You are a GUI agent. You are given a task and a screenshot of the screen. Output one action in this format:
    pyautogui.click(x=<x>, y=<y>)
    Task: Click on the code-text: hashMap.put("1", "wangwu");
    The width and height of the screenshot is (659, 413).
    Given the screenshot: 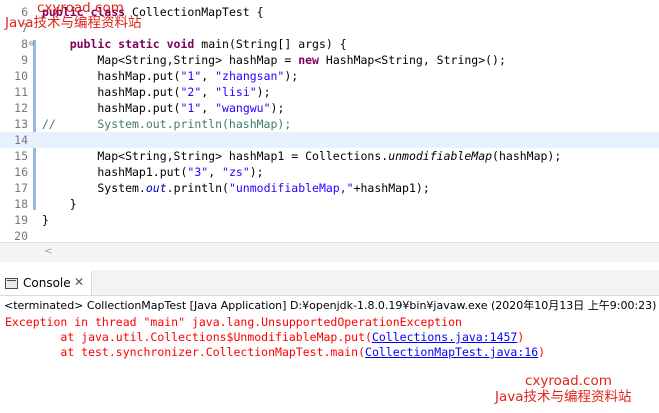 What is the action you would take?
    pyautogui.click(x=163, y=108)
    